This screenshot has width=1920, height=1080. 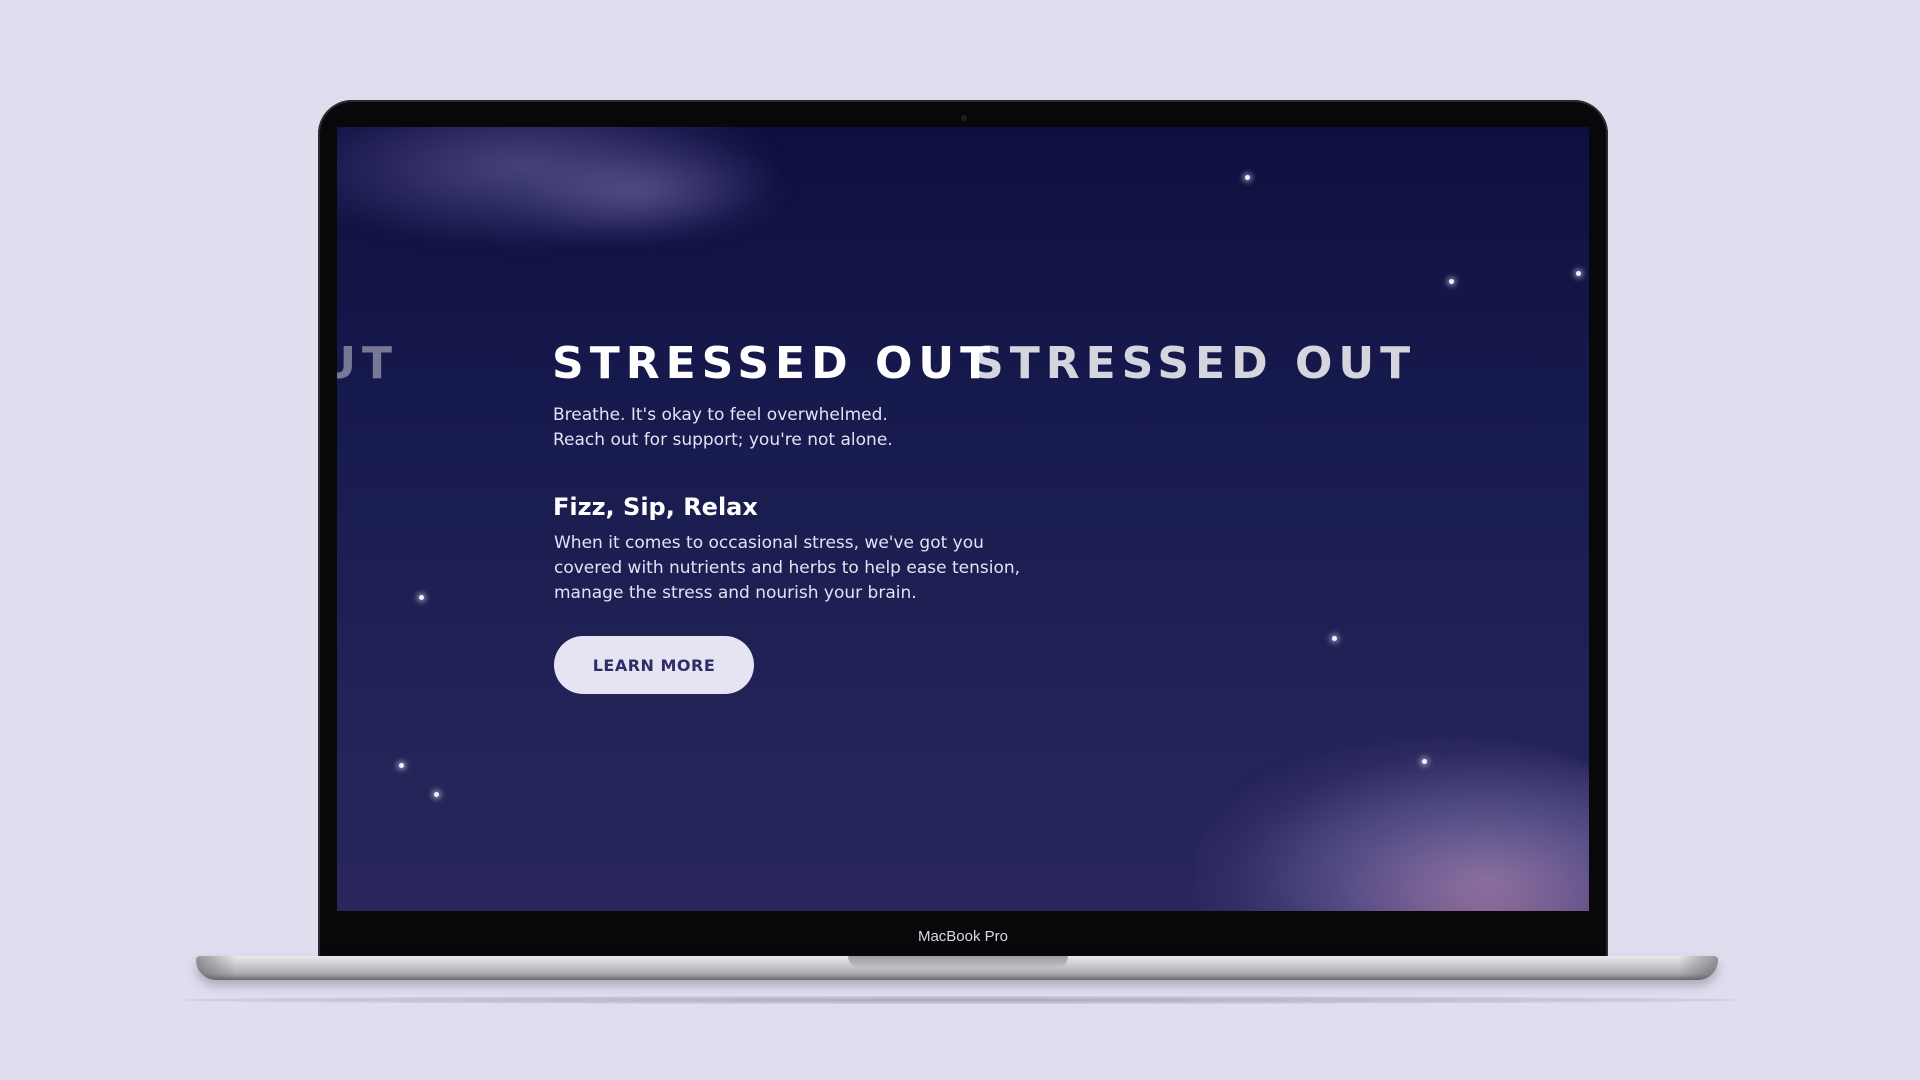 What do you see at coordinates (960, 1000) in the screenshot?
I see `laptop-floor-shadow` at bounding box center [960, 1000].